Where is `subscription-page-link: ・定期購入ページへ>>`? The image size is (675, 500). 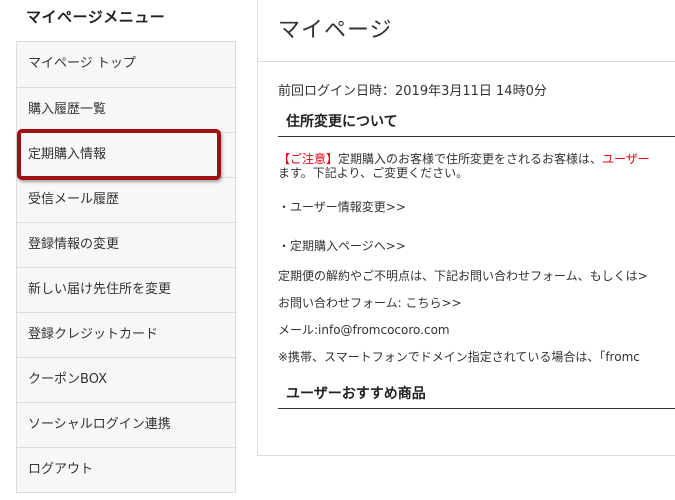
subscription-page-link: ・定期購入ページへ>> is located at coordinates (476, 245).